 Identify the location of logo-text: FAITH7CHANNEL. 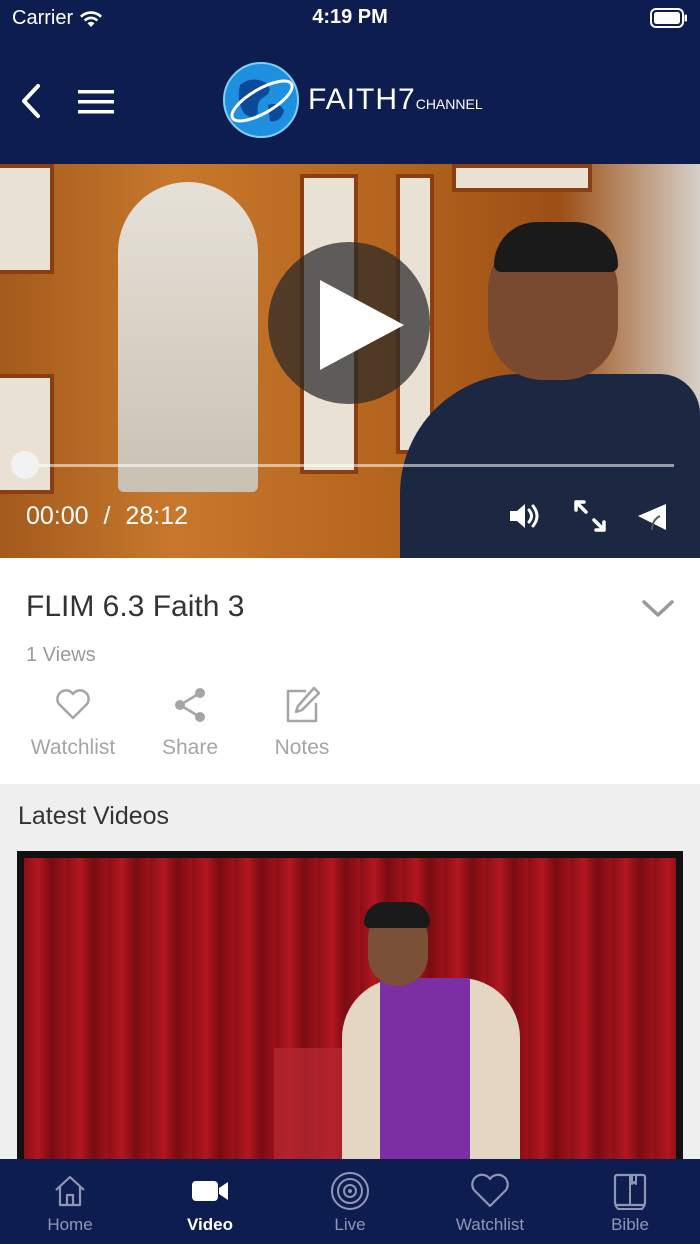
(395, 100).